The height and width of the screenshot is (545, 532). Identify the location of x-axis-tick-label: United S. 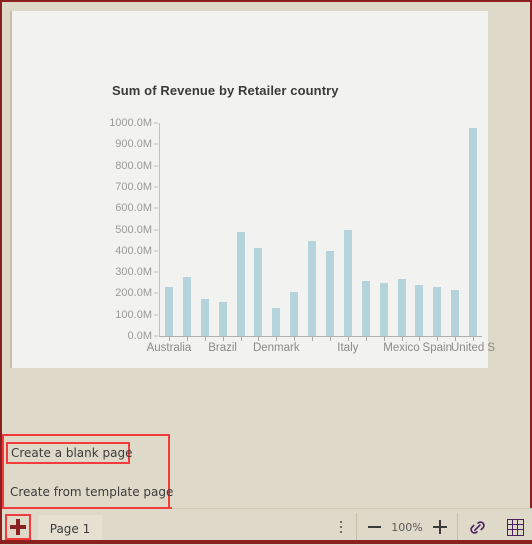
(473, 348).